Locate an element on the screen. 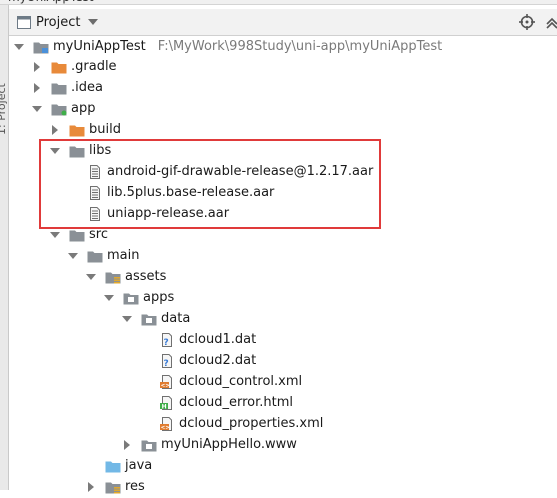 The width and height of the screenshot is (557, 498). module-folder-icon is located at coordinates (41, 47).